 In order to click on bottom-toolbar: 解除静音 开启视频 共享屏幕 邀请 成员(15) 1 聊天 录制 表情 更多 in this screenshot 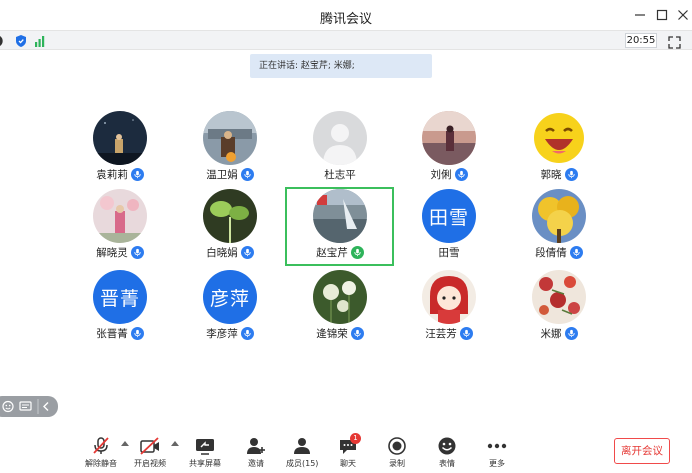, I will do `click(346, 452)`.